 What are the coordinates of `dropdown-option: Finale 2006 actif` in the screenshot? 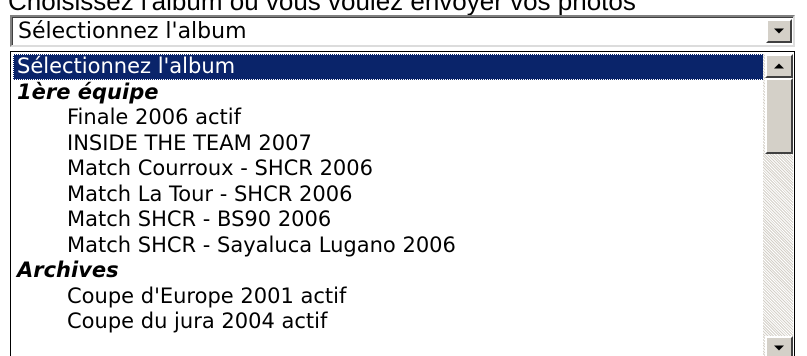 It's located at (389, 118).